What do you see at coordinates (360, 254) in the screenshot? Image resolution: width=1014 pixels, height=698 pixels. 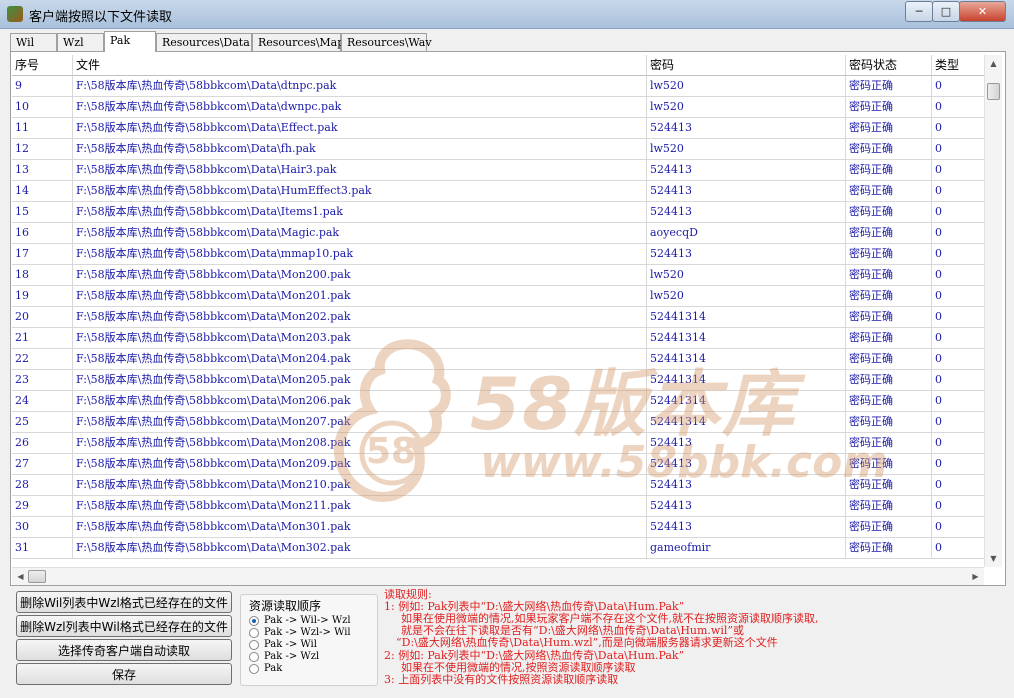 I see `cell-file: F:\58版本库\热血传奇\58bbkcom\Data\mmap10.pak` at bounding box center [360, 254].